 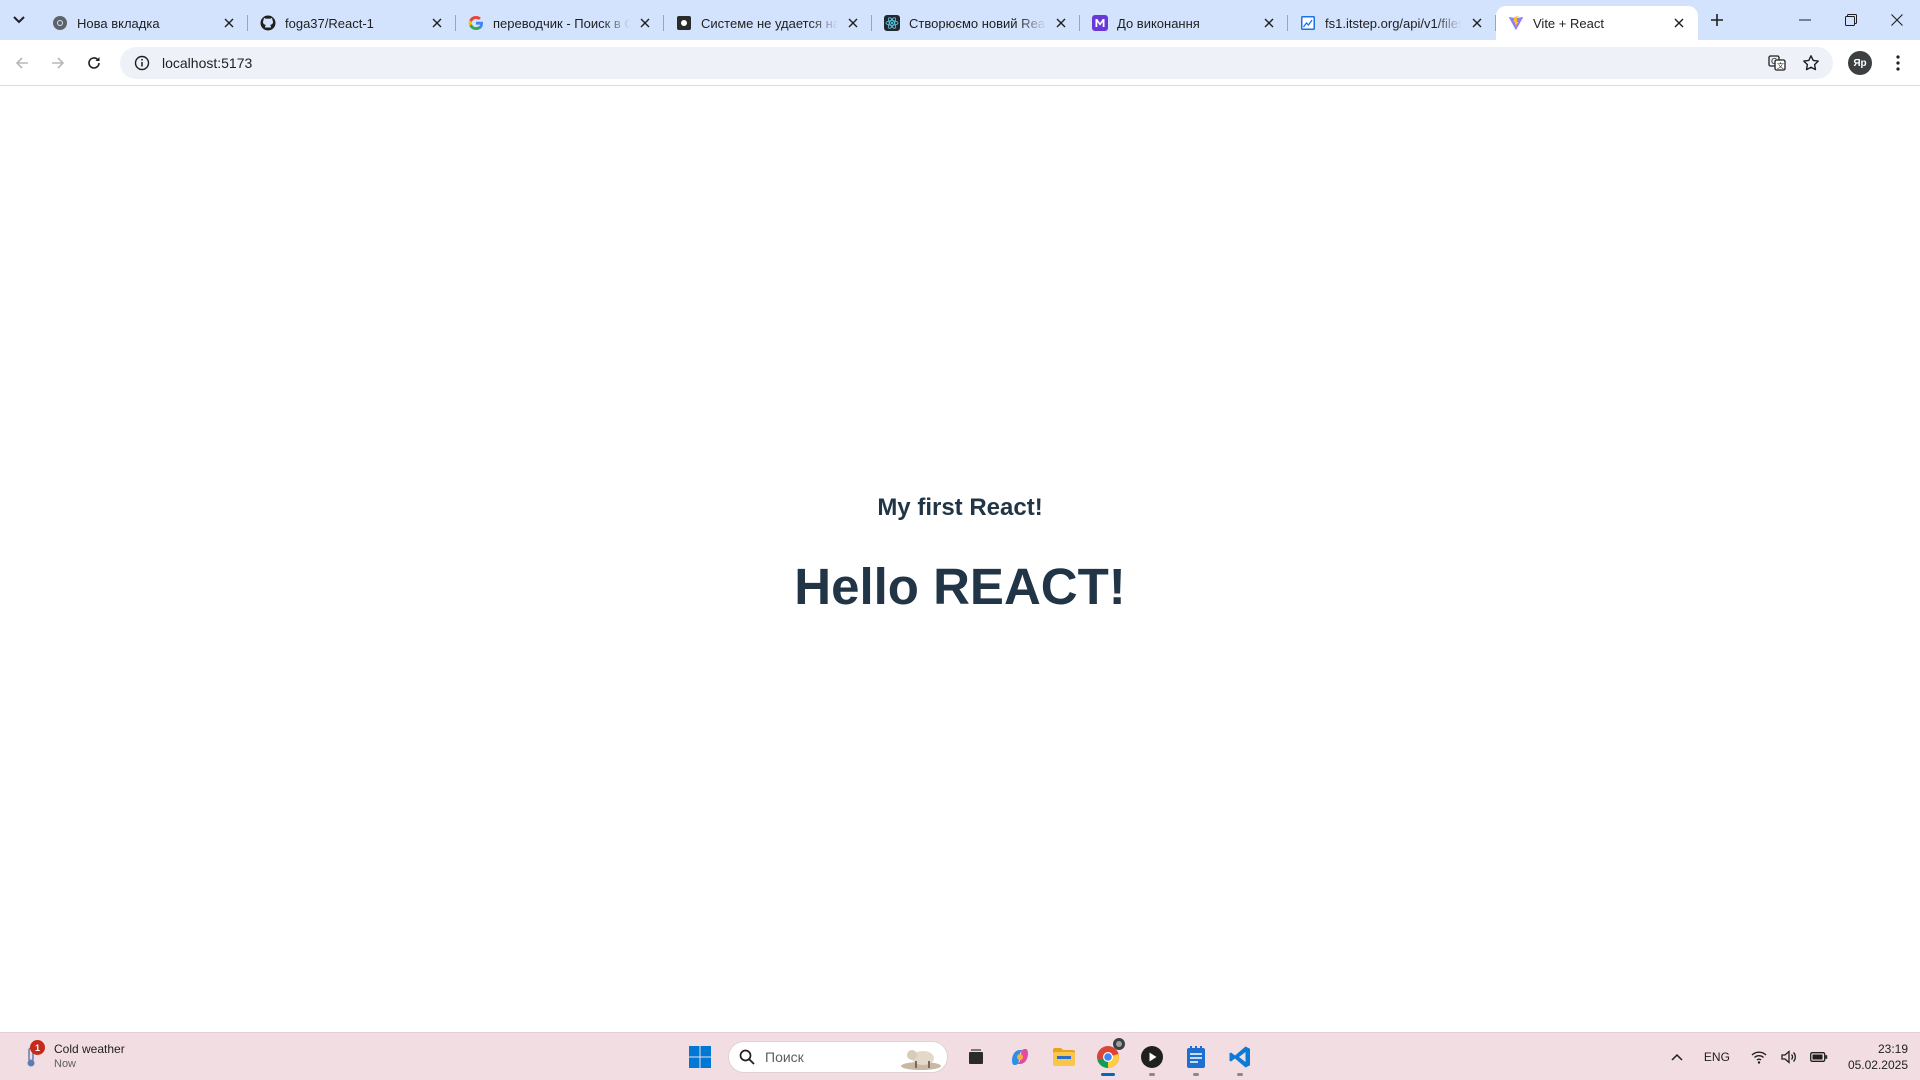 I want to click on tab-github: foga37/React-1, so click(x=352, y=23).